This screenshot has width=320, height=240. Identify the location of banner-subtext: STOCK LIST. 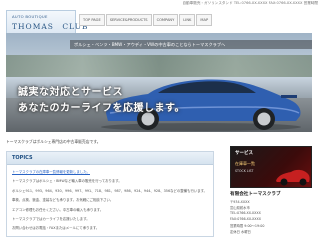
(244, 171).